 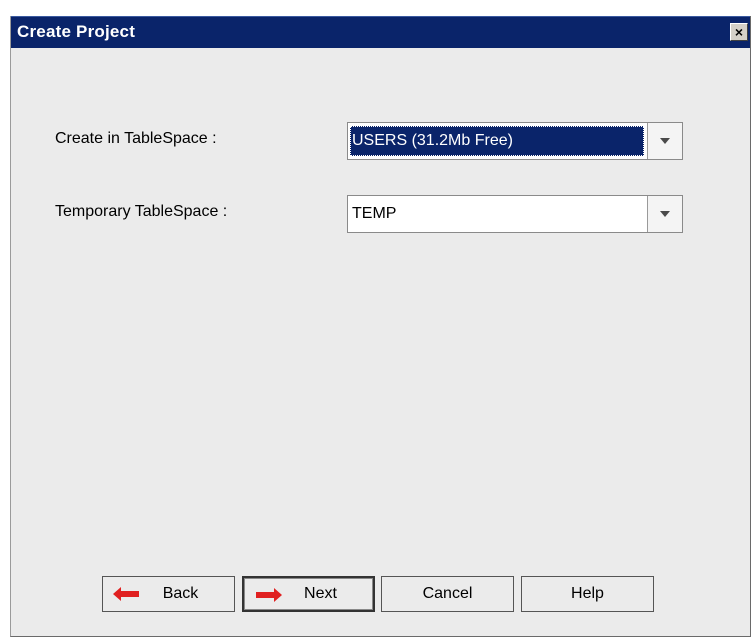 What do you see at coordinates (739, 32) in the screenshot?
I see `close-icon: ×` at bounding box center [739, 32].